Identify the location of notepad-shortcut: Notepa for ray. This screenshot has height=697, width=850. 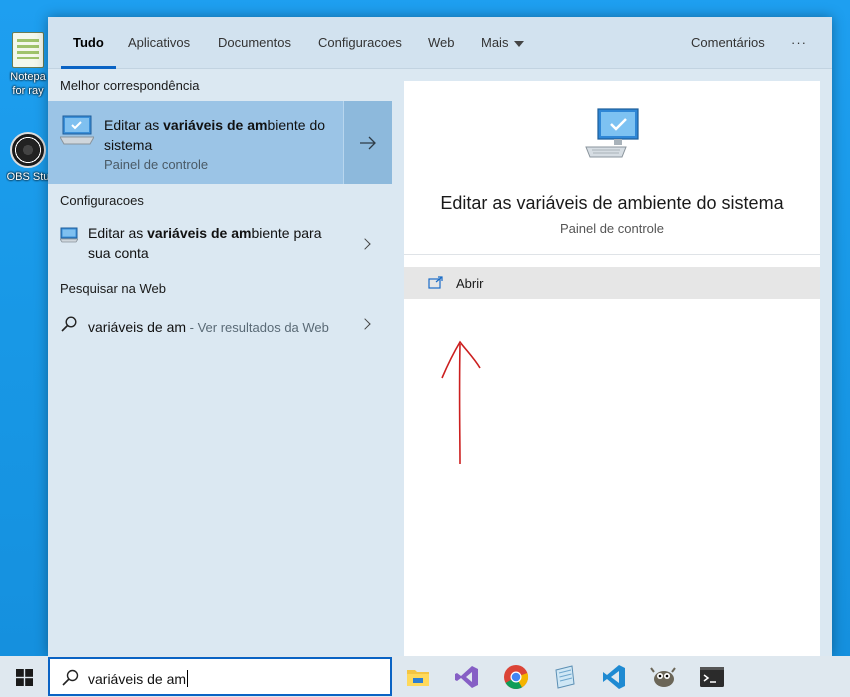
(28, 65).